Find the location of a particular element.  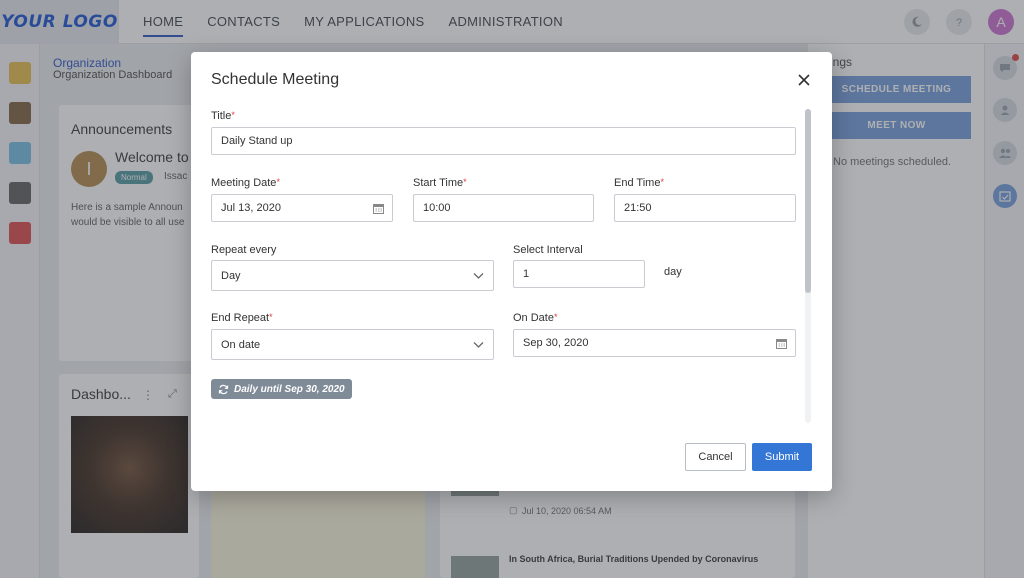

end-repeat-value: On date is located at coordinates (241, 344).